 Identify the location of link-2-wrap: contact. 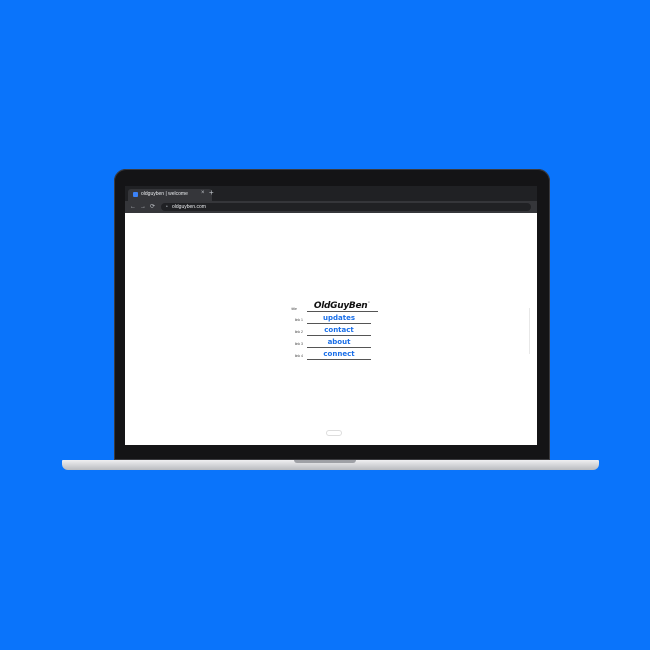
(339, 330).